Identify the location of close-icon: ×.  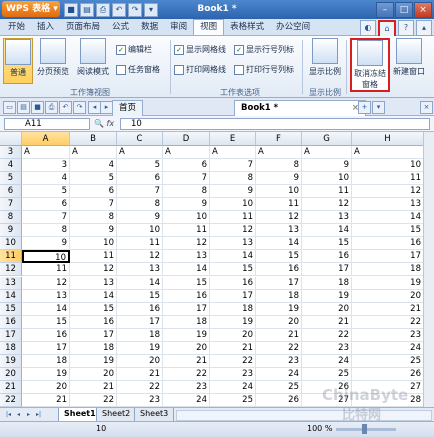
(423, 10).